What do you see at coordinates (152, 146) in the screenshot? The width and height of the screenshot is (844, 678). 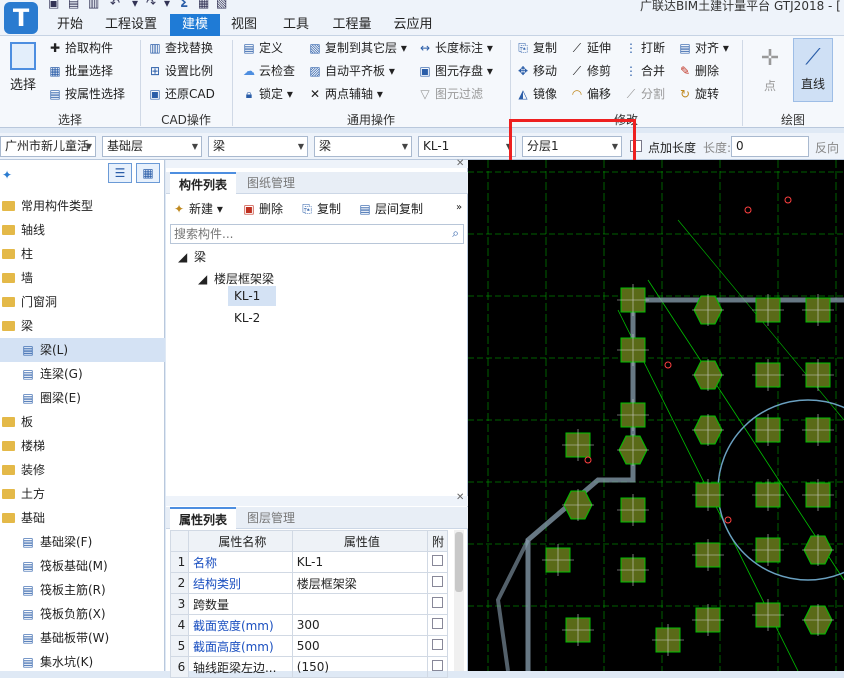 I see `floor-dropdown: 基础层 ▼` at bounding box center [152, 146].